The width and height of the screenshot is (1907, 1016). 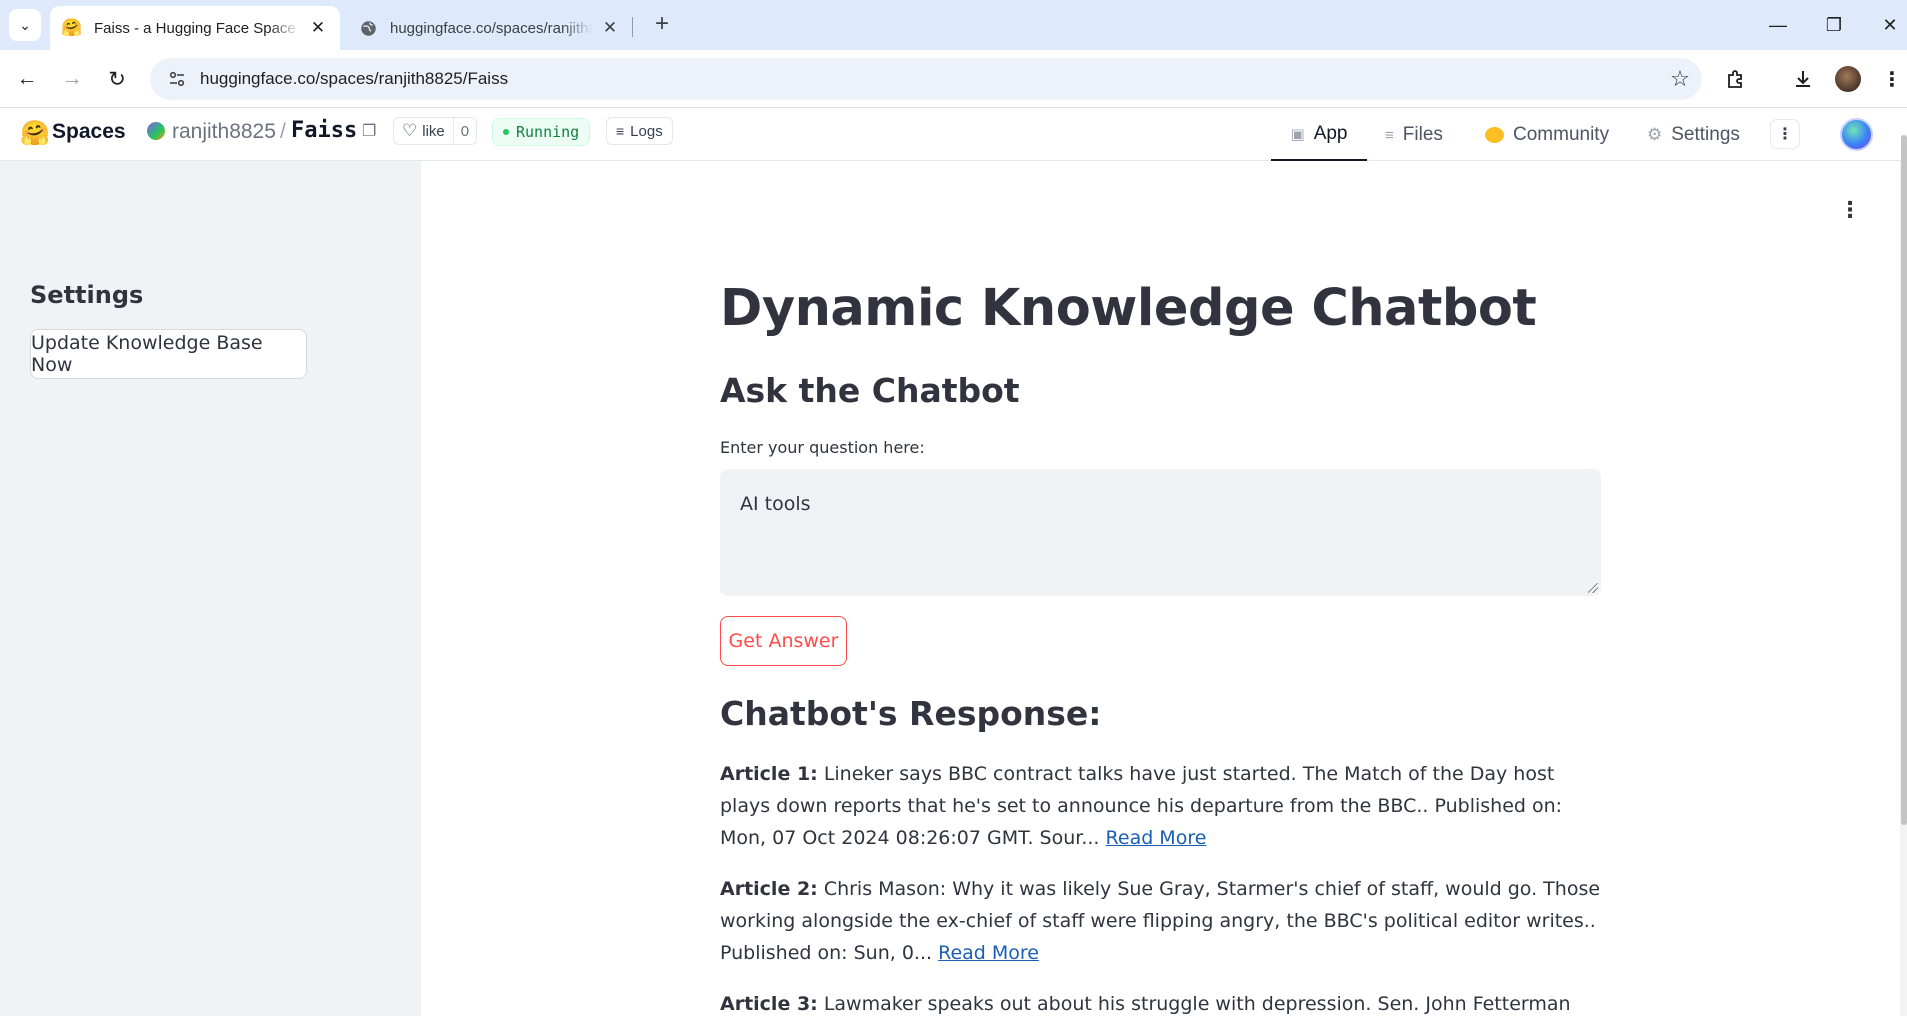 What do you see at coordinates (1856, 134) in the screenshot?
I see `user-avatar` at bounding box center [1856, 134].